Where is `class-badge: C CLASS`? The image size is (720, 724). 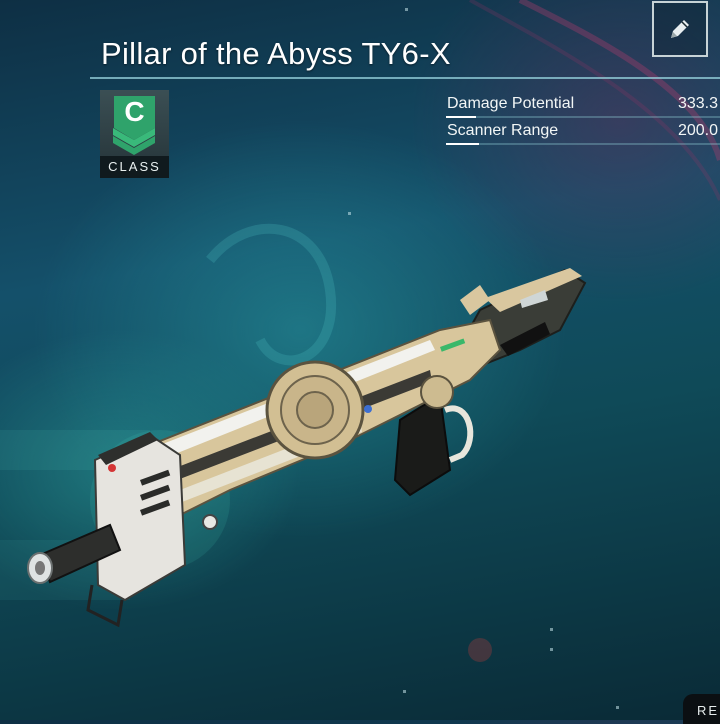
class-badge: C CLASS is located at coordinates (134, 134).